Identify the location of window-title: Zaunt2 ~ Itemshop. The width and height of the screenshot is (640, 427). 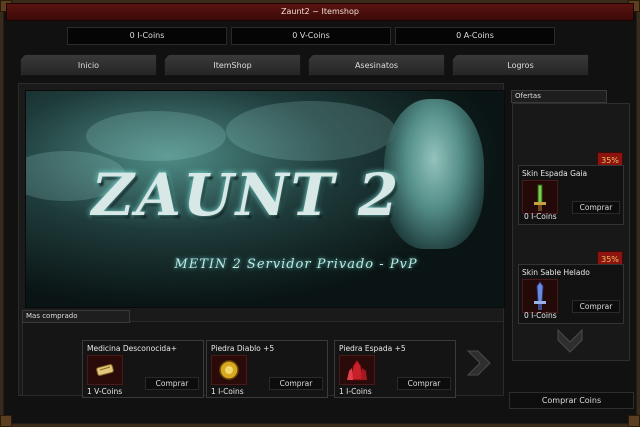
(320, 12).